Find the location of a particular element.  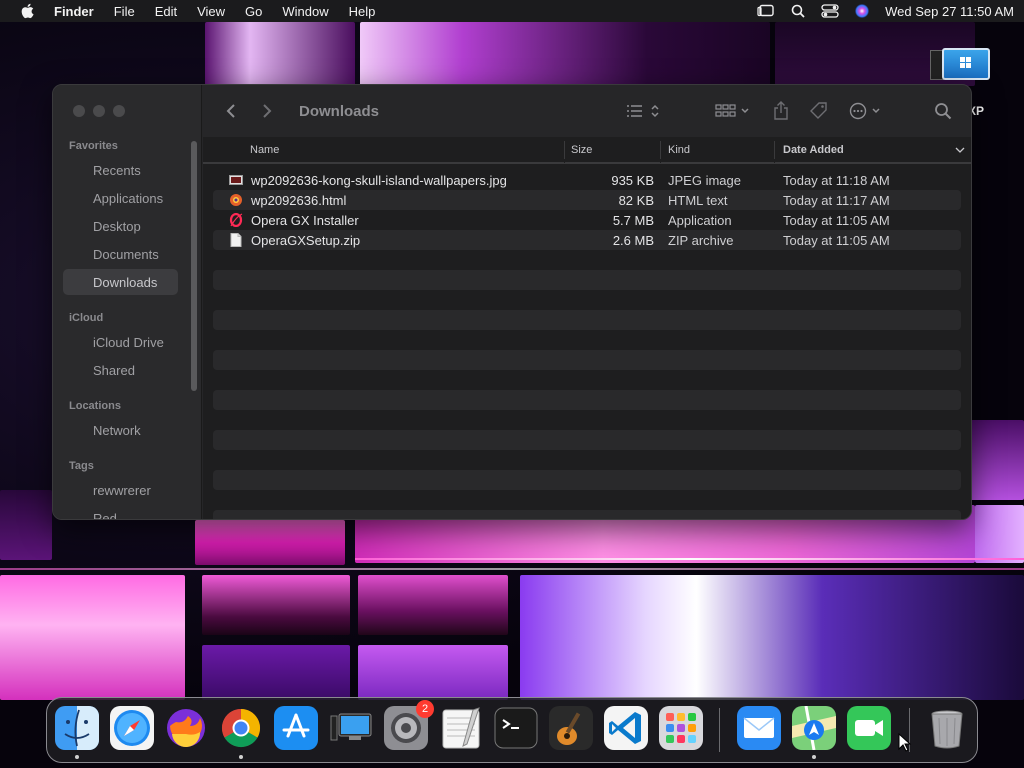

tags-button is located at coordinates (819, 111).